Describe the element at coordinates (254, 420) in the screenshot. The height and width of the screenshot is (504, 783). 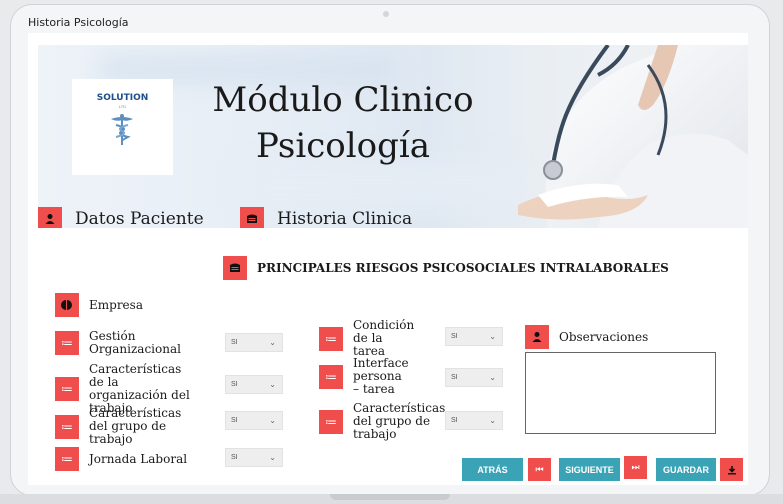
I see `select-caracteristicas-grupo: SI ⌄` at that location.